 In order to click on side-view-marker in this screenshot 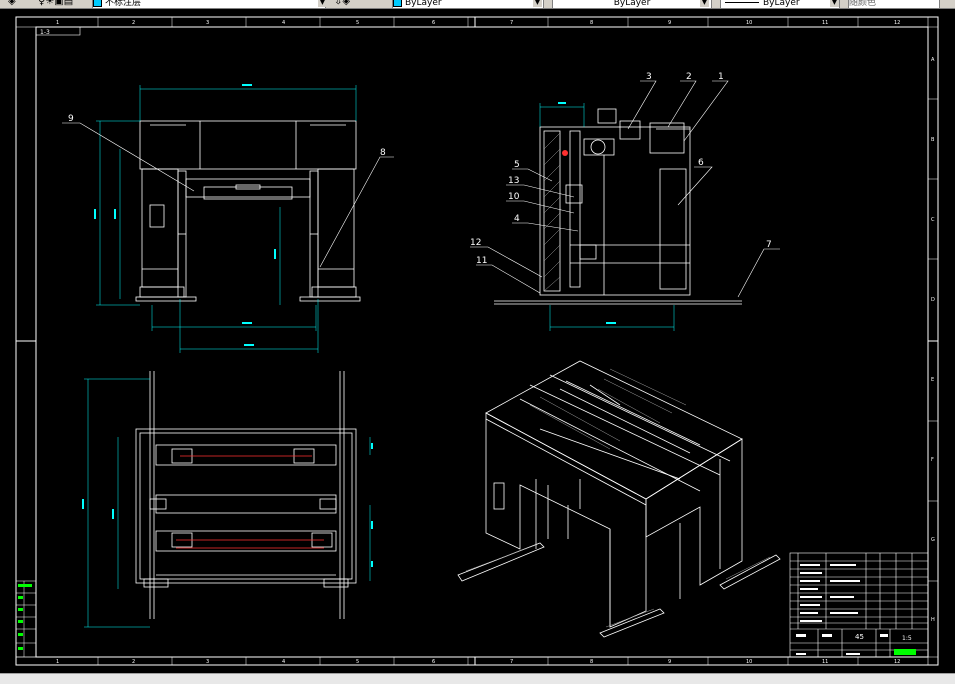, I will do `click(565, 153)`.